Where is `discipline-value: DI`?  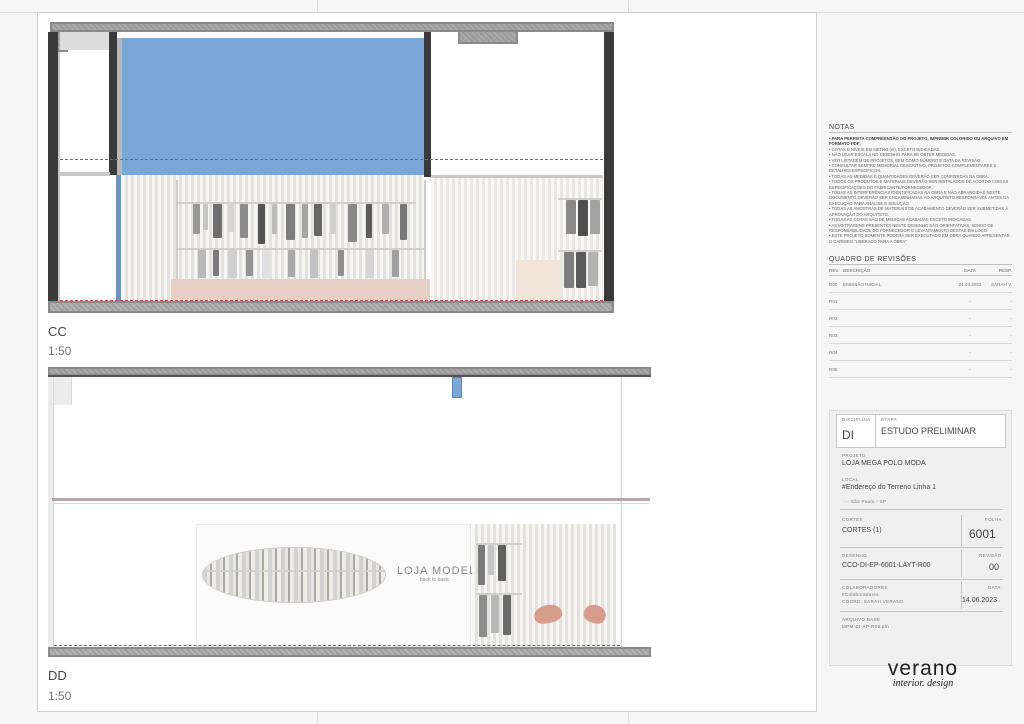
discipline-value: DI is located at coordinates (848, 435).